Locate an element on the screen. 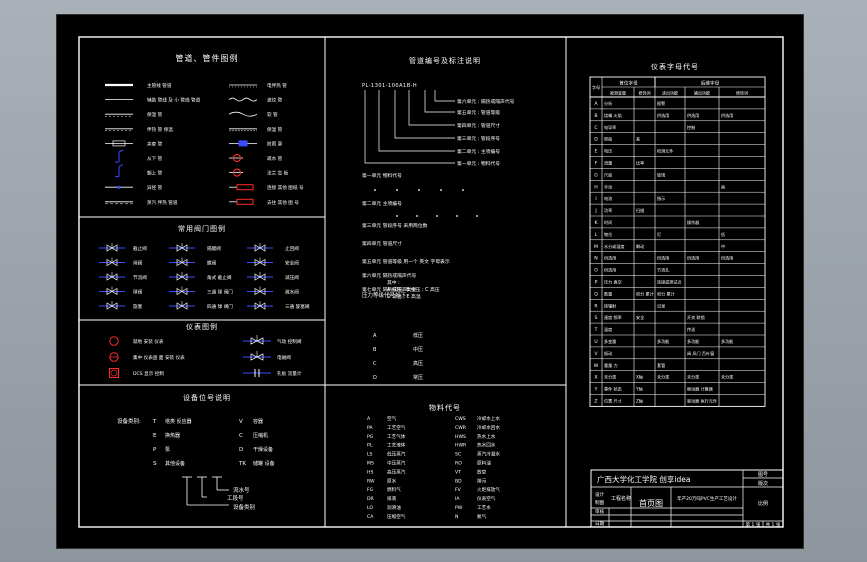  material-name-left: 低压蒸汽 is located at coordinates (396, 454).